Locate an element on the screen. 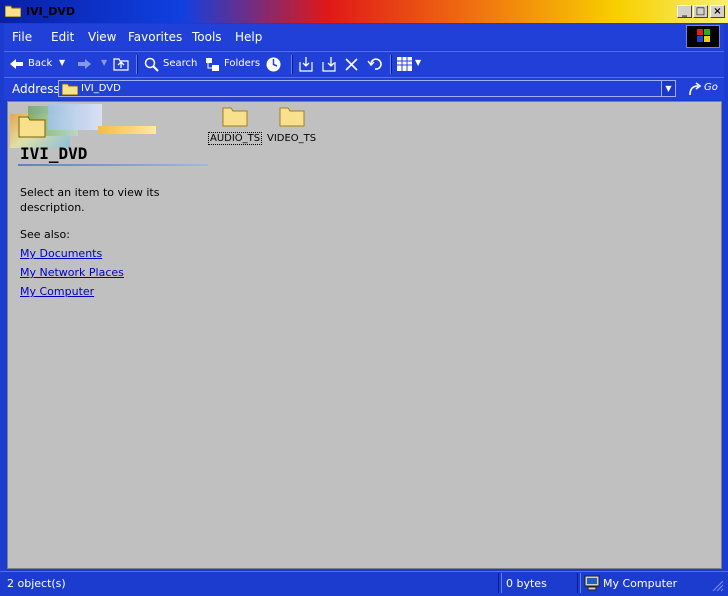  chevron-down-icon: ▼ is located at coordinates (668, 88).